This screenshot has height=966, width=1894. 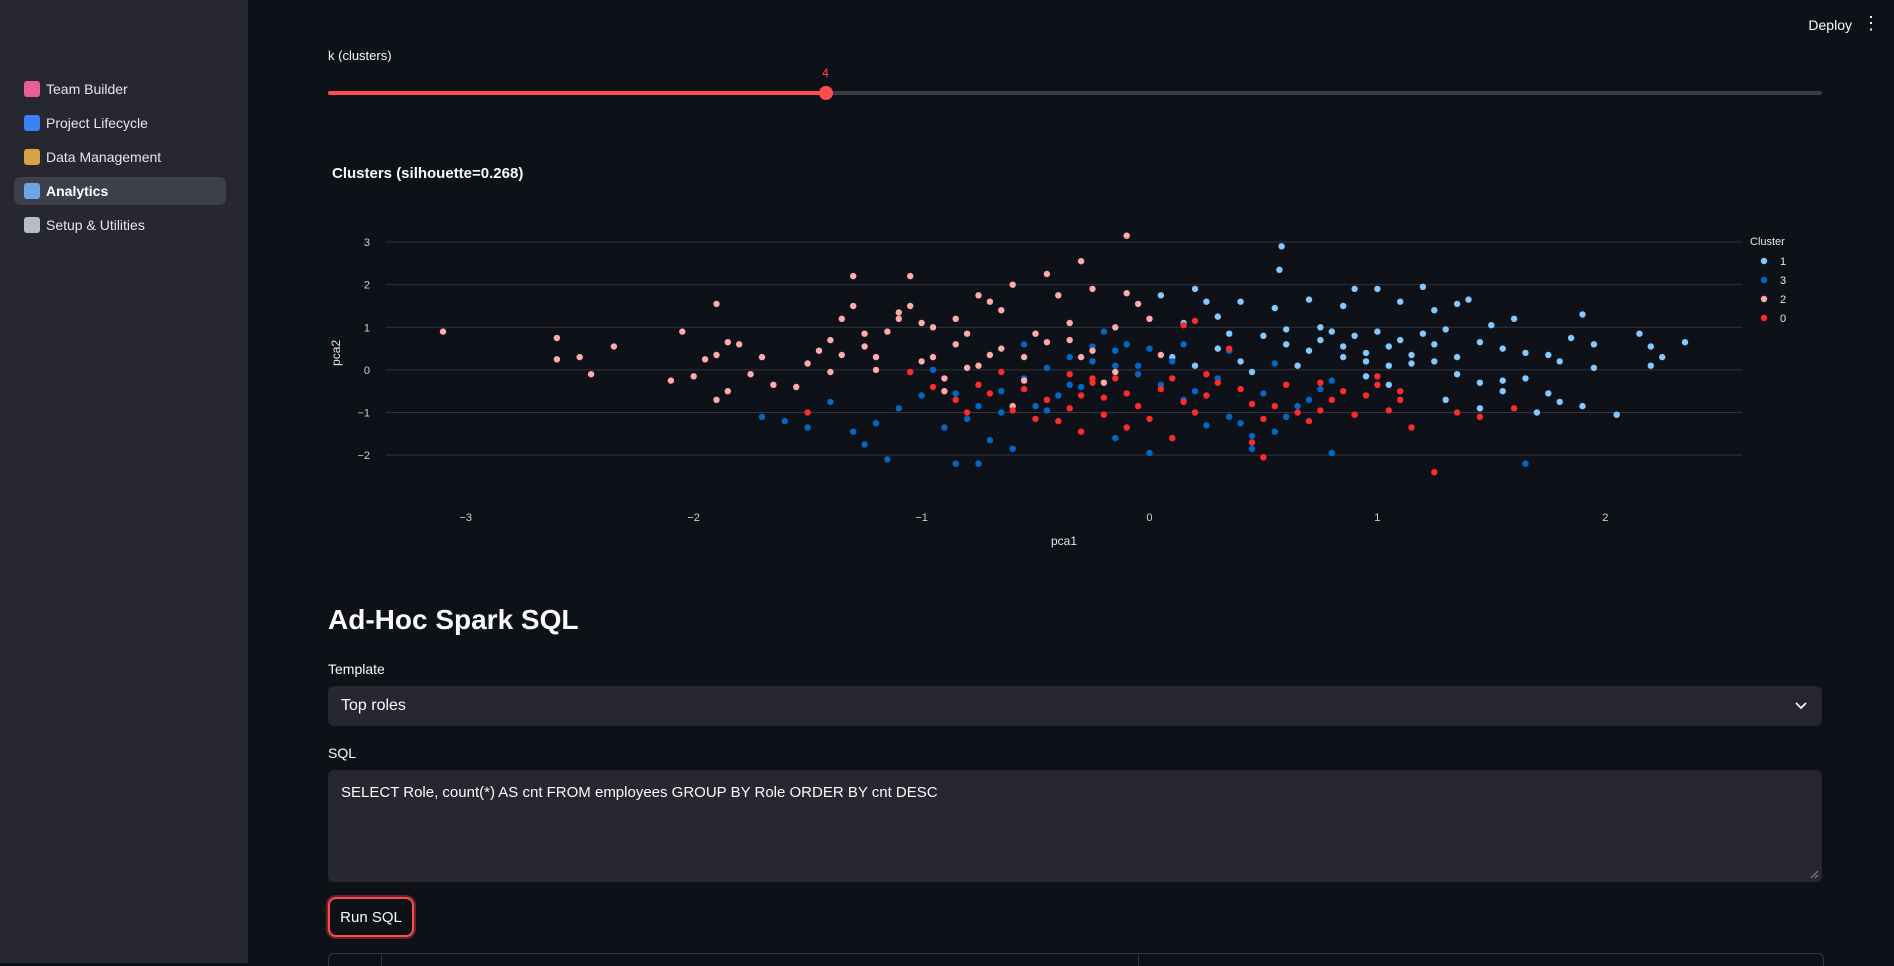 I want to click on legend-entry: 1, so click(x=1783, y=262).